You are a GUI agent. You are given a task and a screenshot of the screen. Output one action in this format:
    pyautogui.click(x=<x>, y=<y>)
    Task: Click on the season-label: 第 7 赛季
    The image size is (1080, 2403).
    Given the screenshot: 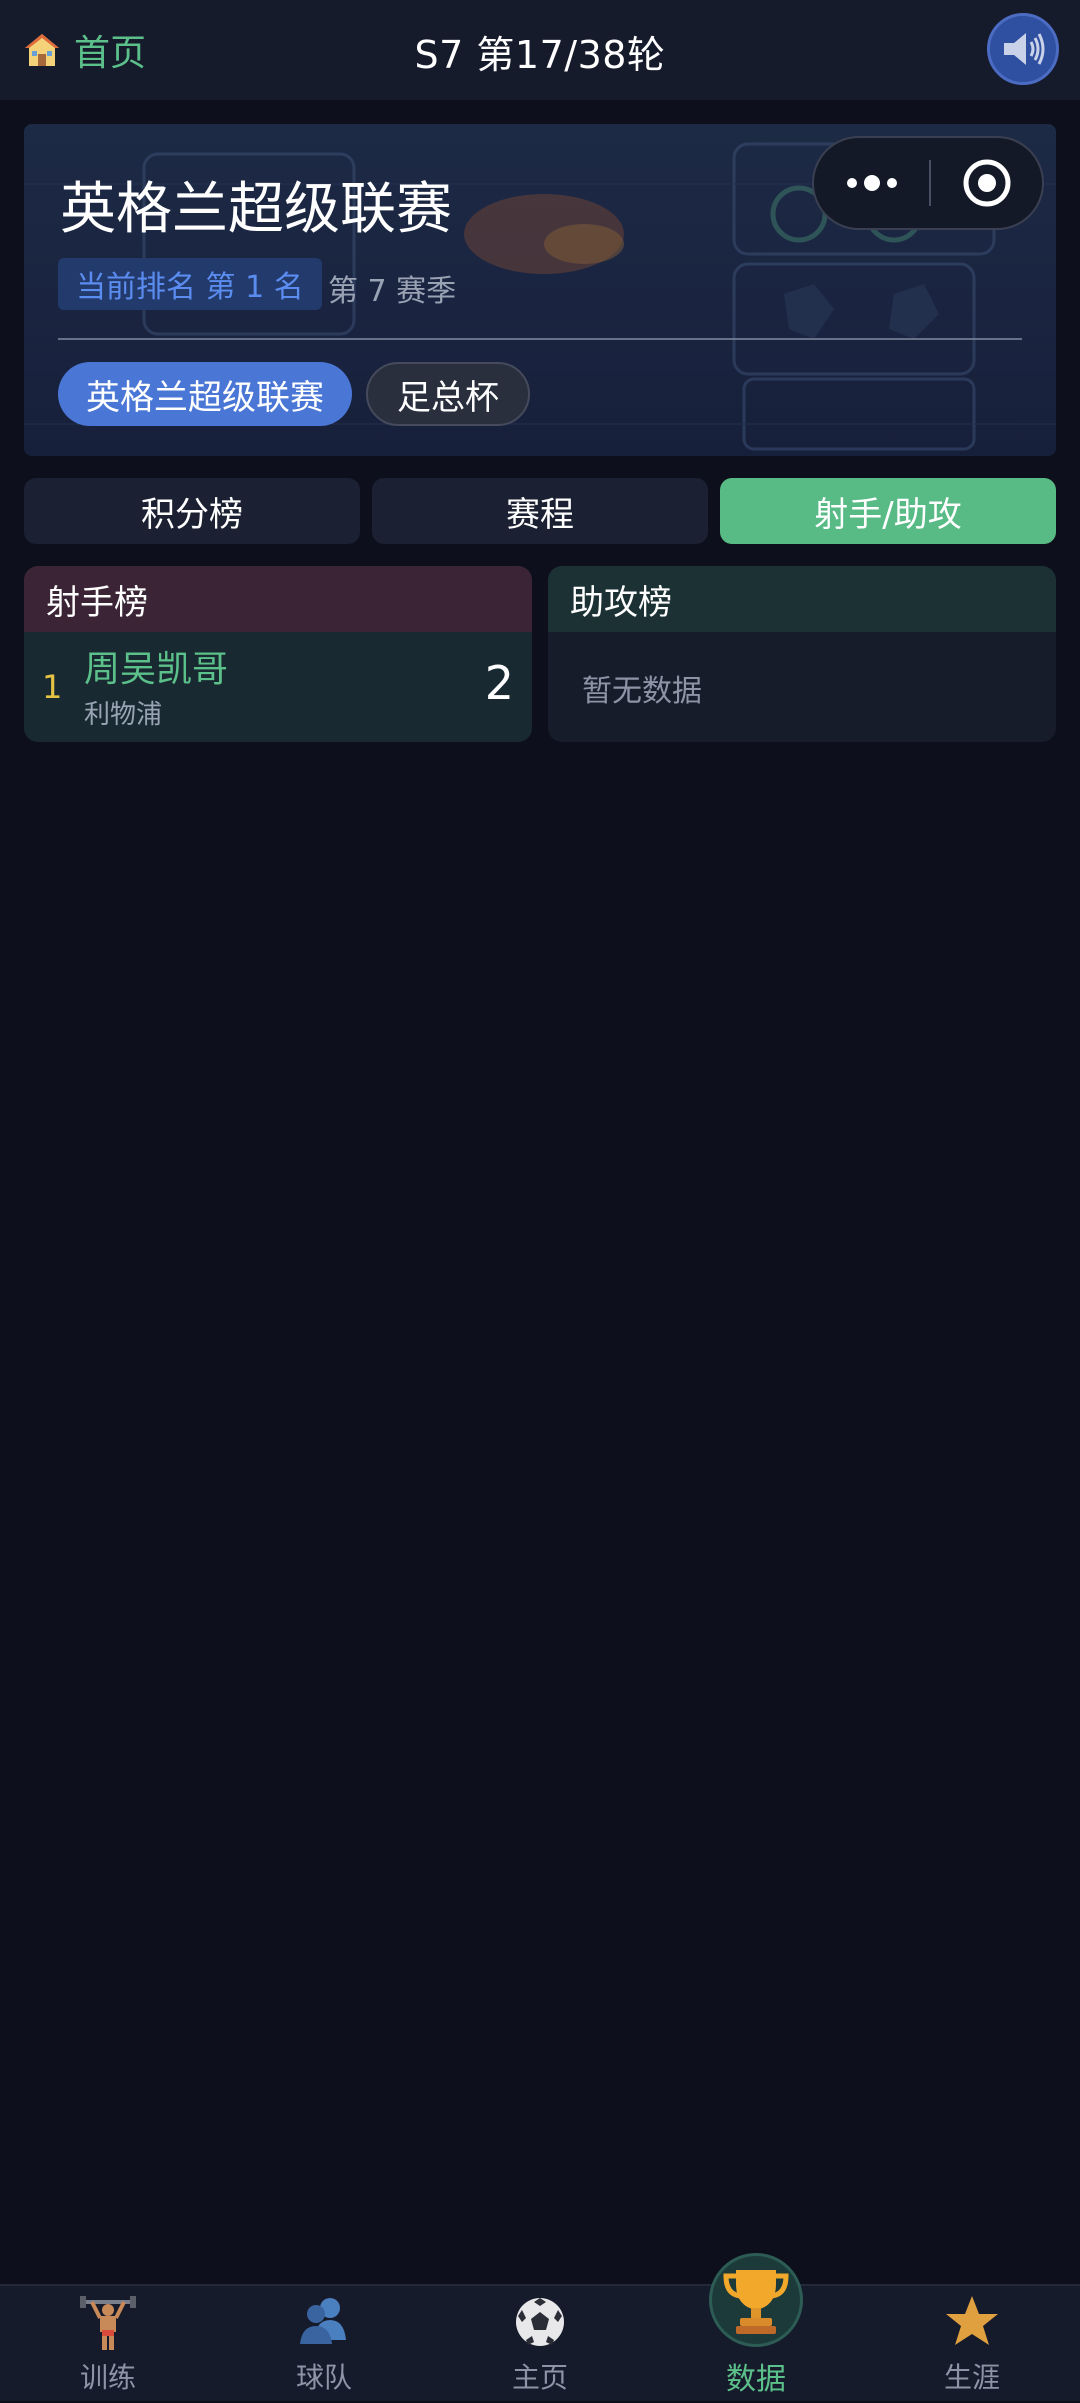 What is the action you would take?
    pyautogui.click(x=392, y=291)
    